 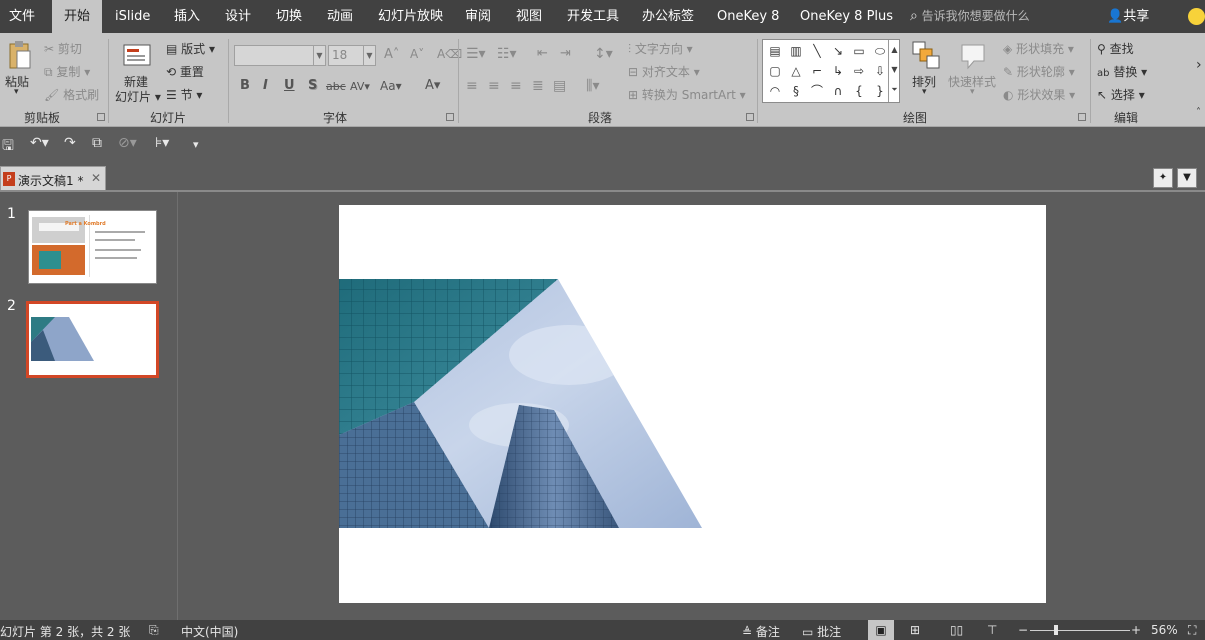 What do you see at coordinates (1164, 630) in the screenshot?
I see `zoom-level: 56%` at bounding box center [1164, 630].